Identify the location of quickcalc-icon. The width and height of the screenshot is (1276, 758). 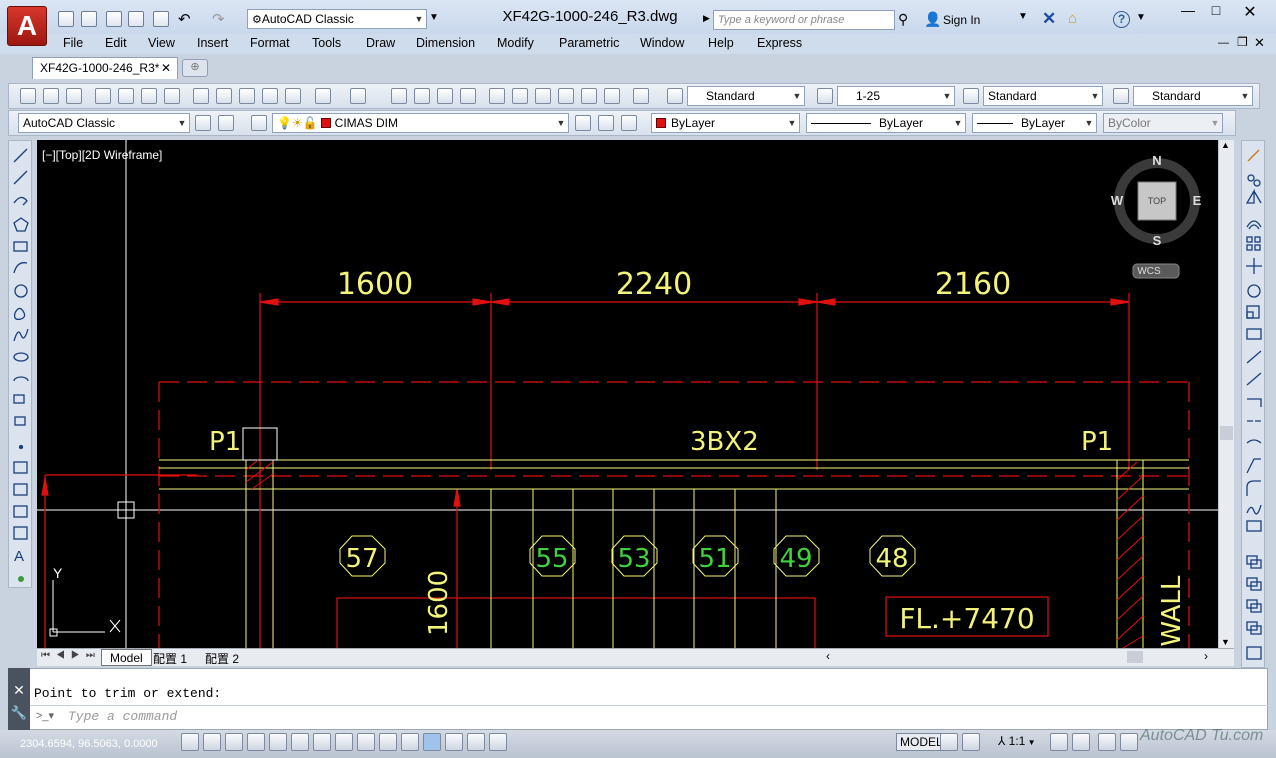
(612, 96).